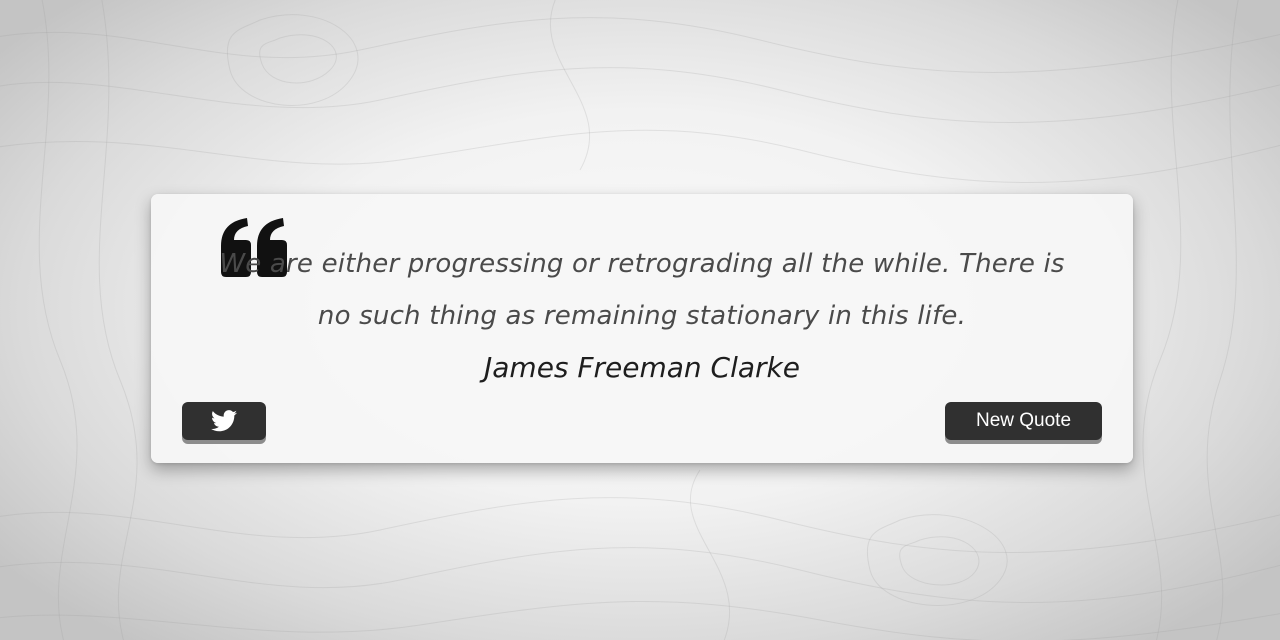 This screenshot has width=1280, height=640. I want to click on new-quote-button: New Quote, so click(1023, 421).